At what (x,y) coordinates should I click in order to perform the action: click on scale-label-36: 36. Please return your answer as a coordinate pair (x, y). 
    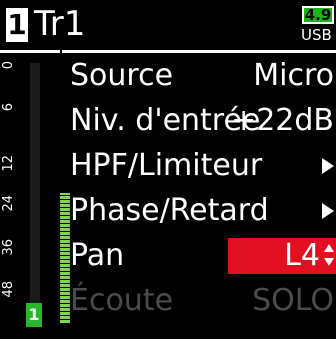
    Looking at the image, I should click on (8, 247).